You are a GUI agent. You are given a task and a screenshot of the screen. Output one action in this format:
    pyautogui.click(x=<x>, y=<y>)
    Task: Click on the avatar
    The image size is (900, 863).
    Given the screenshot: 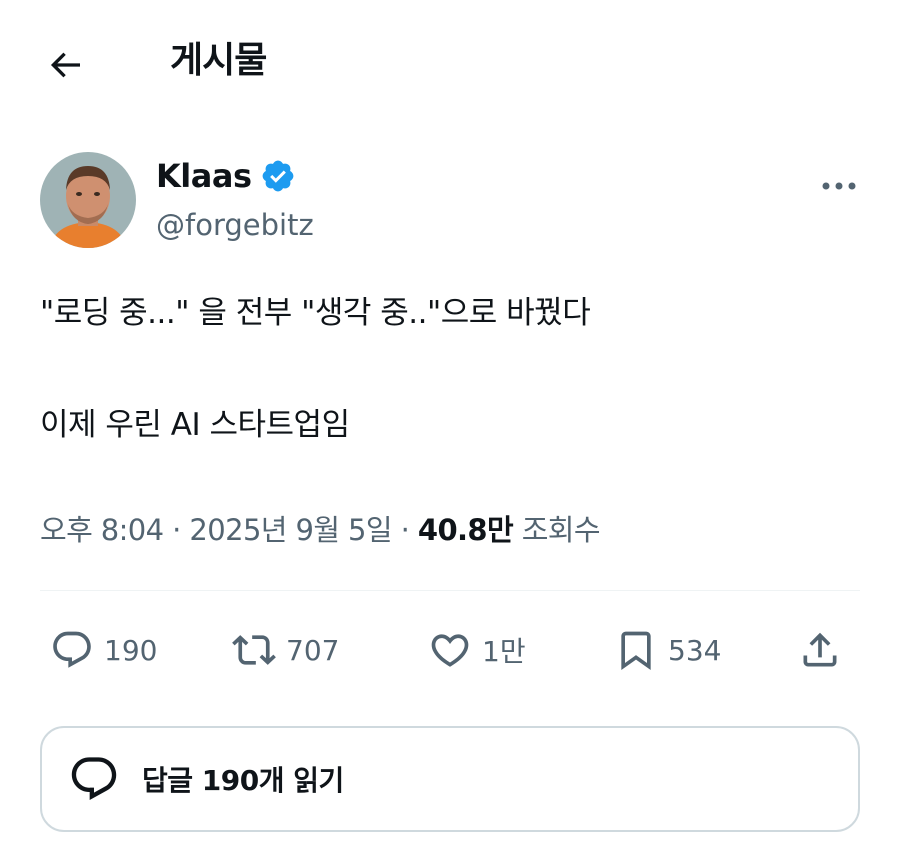 What is the action you would take?
    pyautogui.click(x=88, y=200)
    